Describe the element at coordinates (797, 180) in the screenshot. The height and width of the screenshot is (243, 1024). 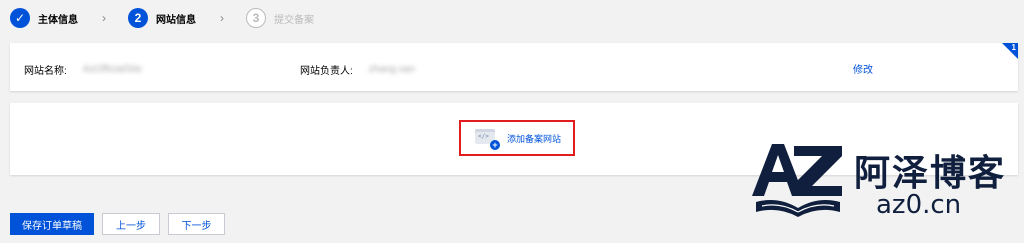
I see `az-logo-icon` at that location.